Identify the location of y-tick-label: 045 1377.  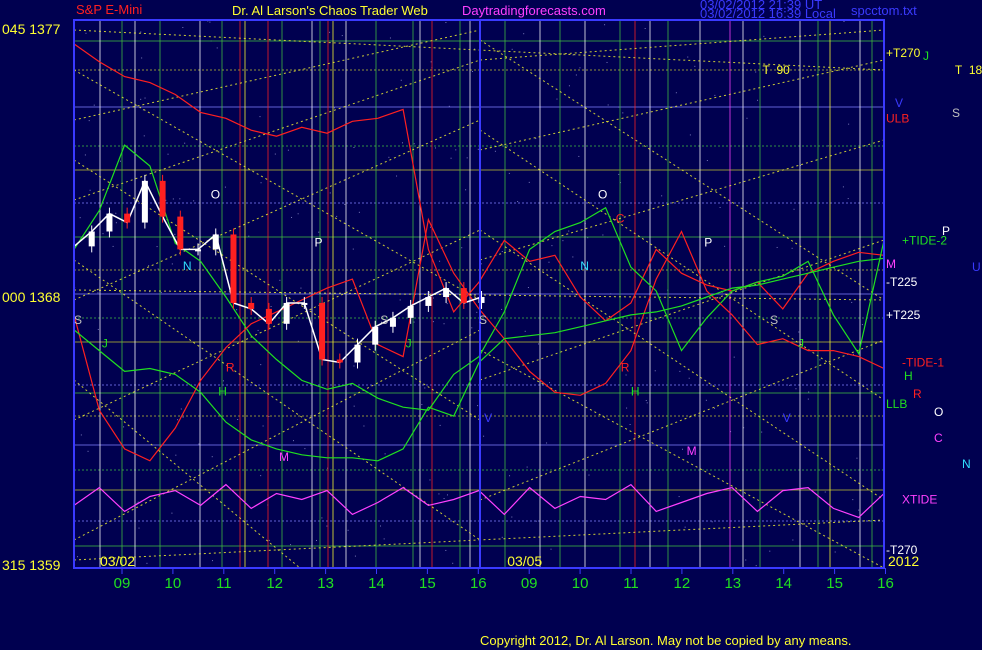
(31, 29).